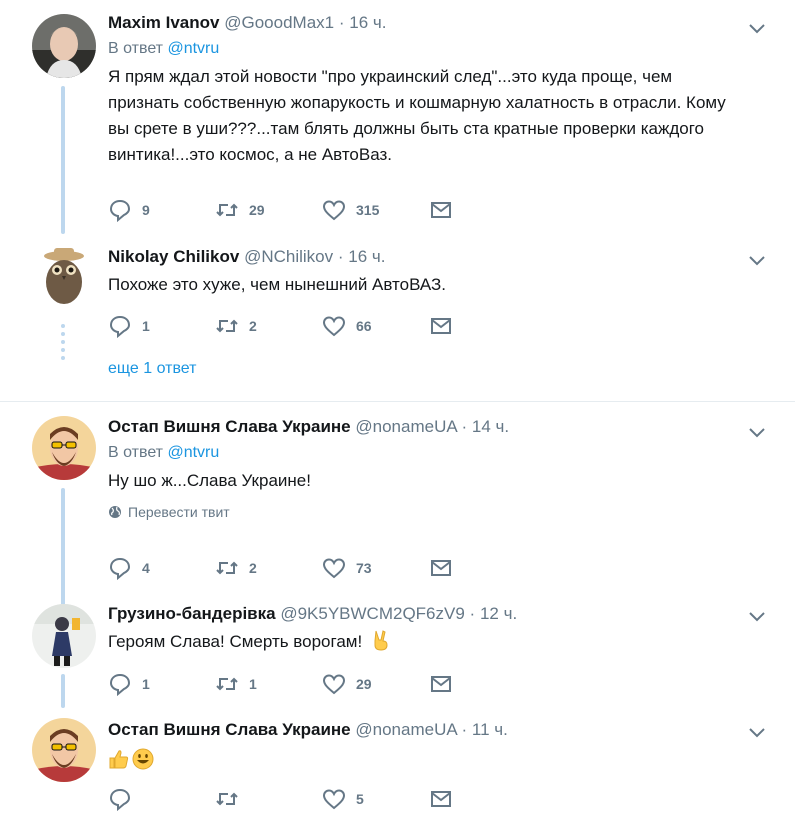 This screenshot has height=821, width=795. I want to click on timestamp: 12 ч., so click(498, 613).